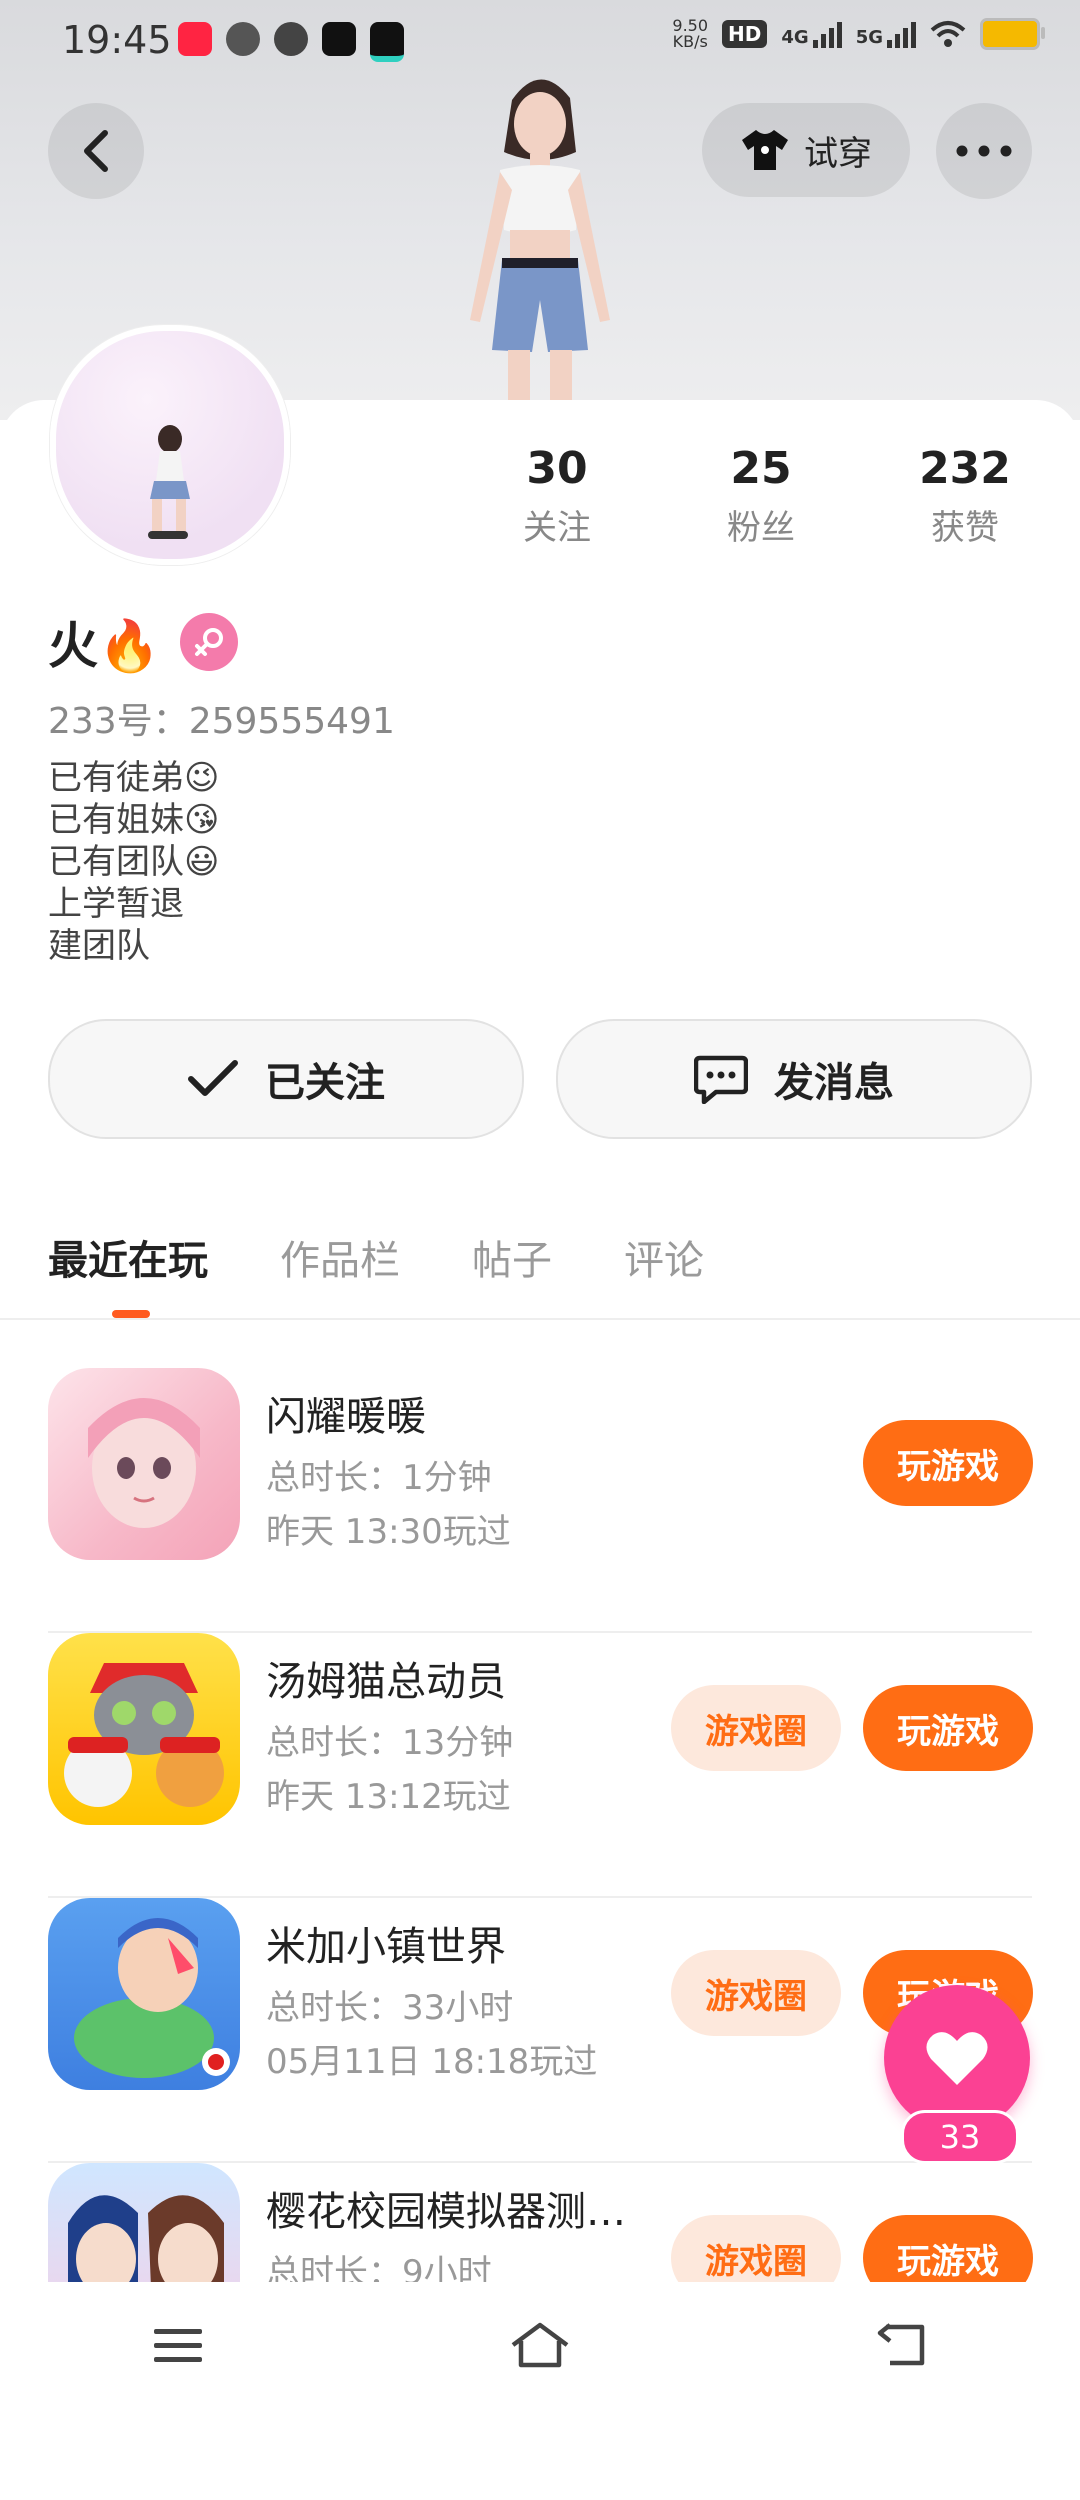 The width and height of the screenshot is (1080, 2500). I want to click on game-icon-shining-nikki, so click(144, 1464).